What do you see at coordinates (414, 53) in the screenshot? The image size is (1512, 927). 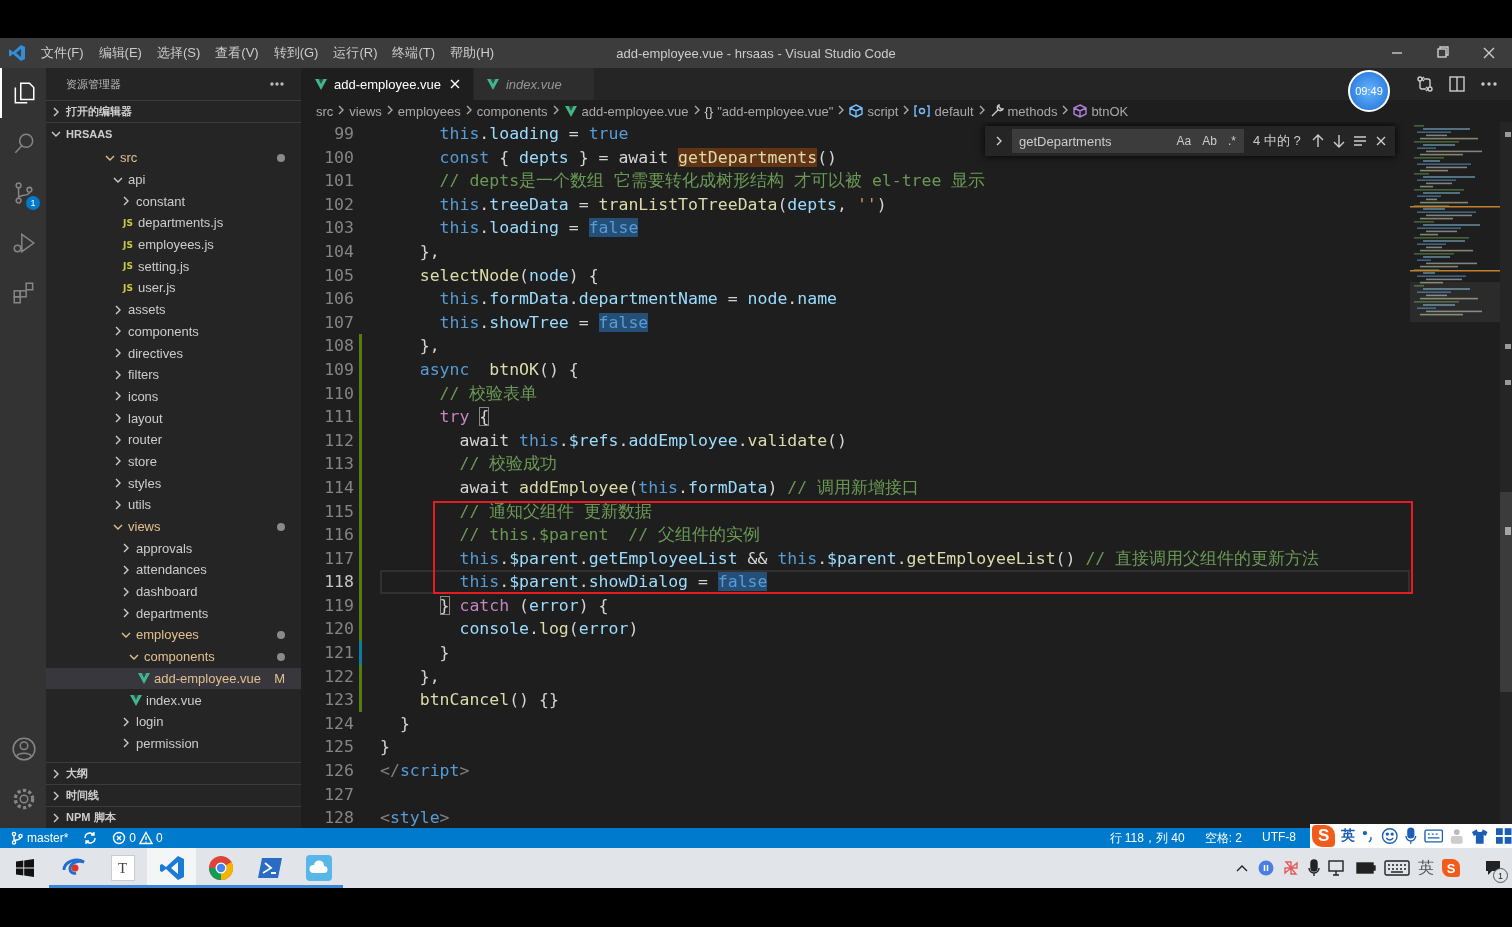 I see `menu-item: 终端(T)` at bounding box center [414, 53].